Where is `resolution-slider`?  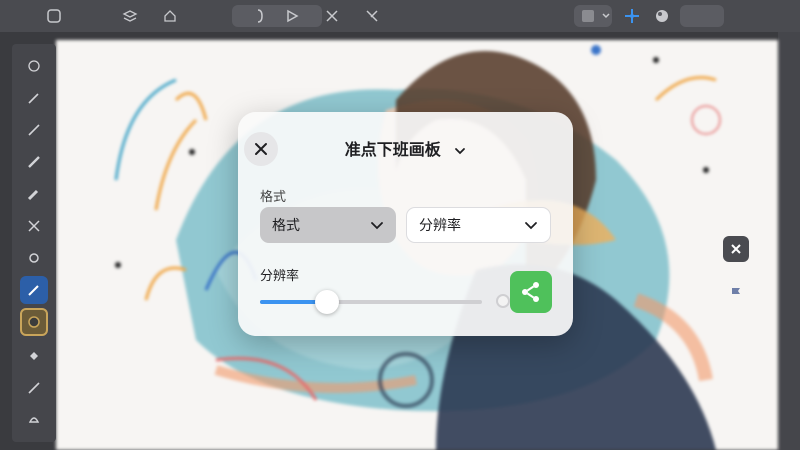
resolution-slider is located at coordinates (385, 302).